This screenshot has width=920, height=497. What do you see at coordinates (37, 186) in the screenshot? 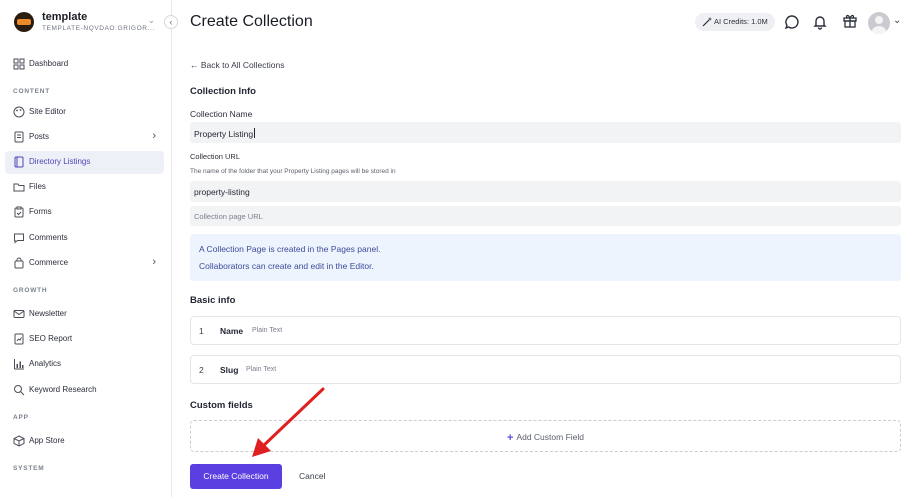
I see `sidebar-item-label: Files` at bounding box center [37, 186].